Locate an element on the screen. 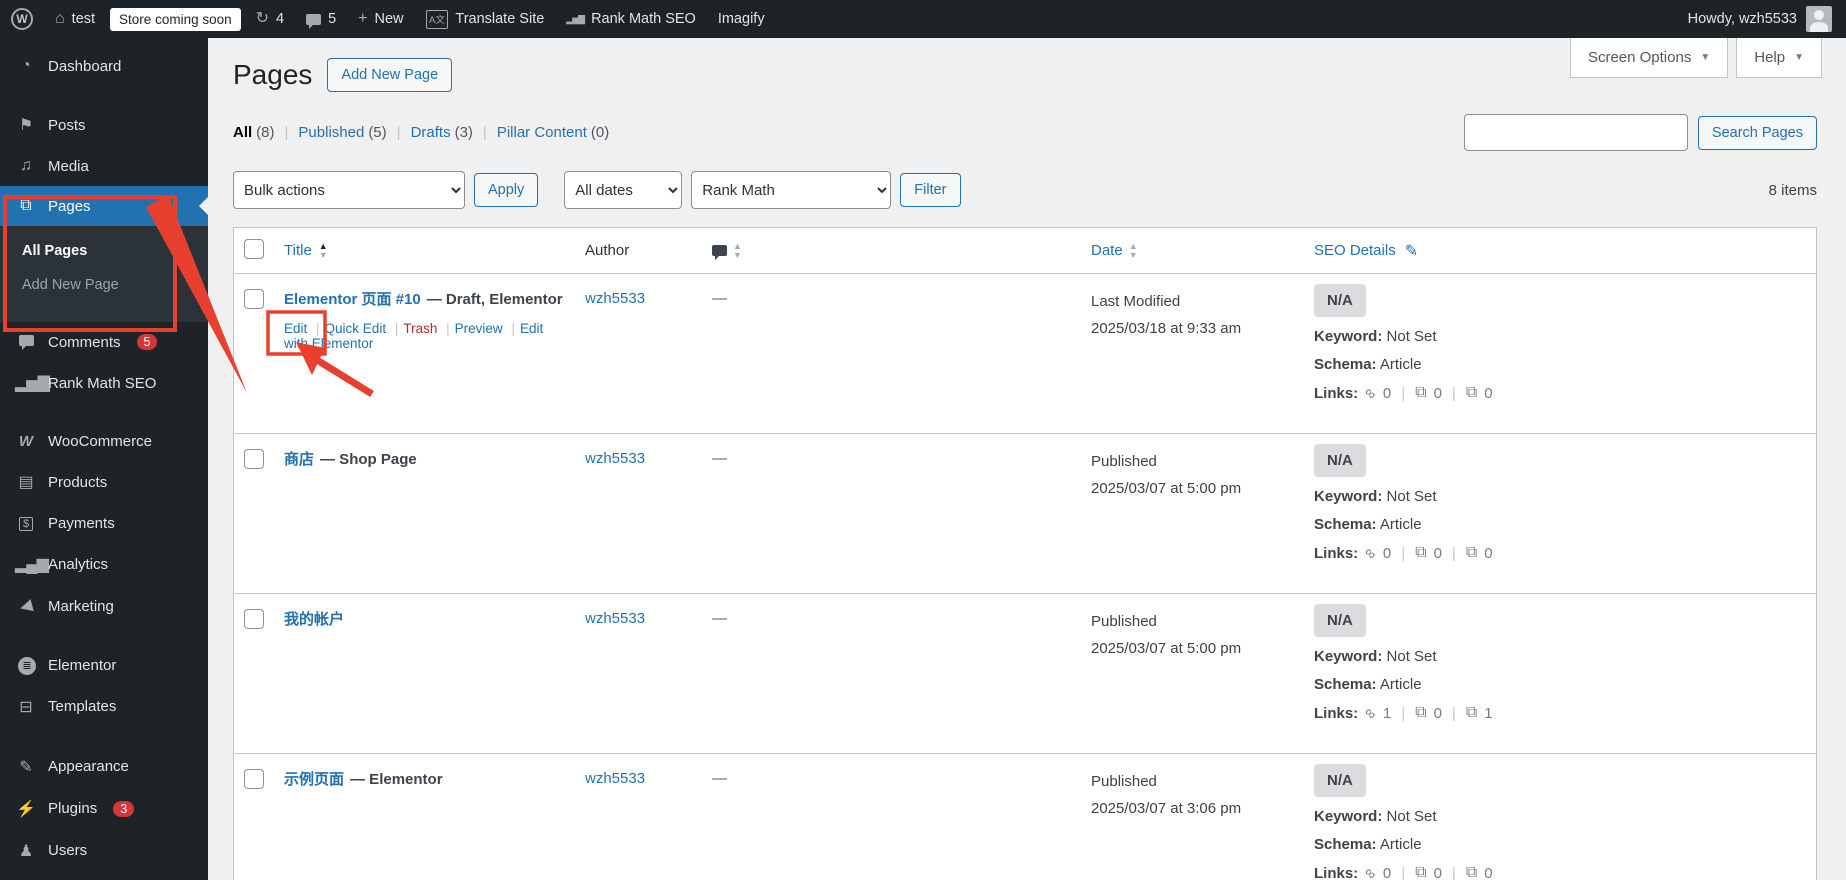 The width and height of the screenshot is (1846, 880). wordpress-logo-icon: W is located at coordinates (22, 19).